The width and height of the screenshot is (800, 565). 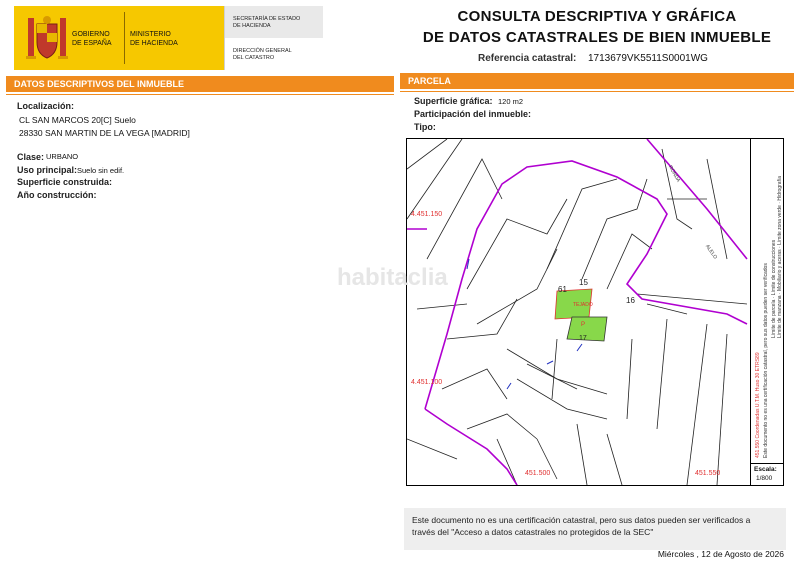 I want to click on parcel-number-15: 15, so click(x=583, y=282).